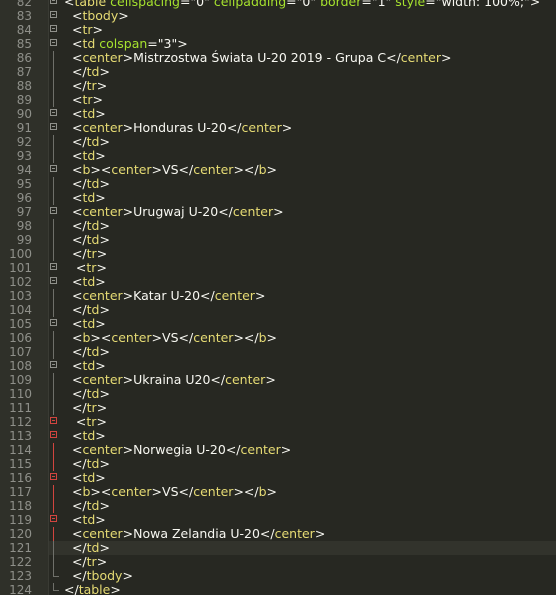 Image resolution: width=556 pixels, height=595 pixels. Describe the element at coordinates (278, 16) in the screenshot. I see `code-line: 83 <tbody>` at that location.